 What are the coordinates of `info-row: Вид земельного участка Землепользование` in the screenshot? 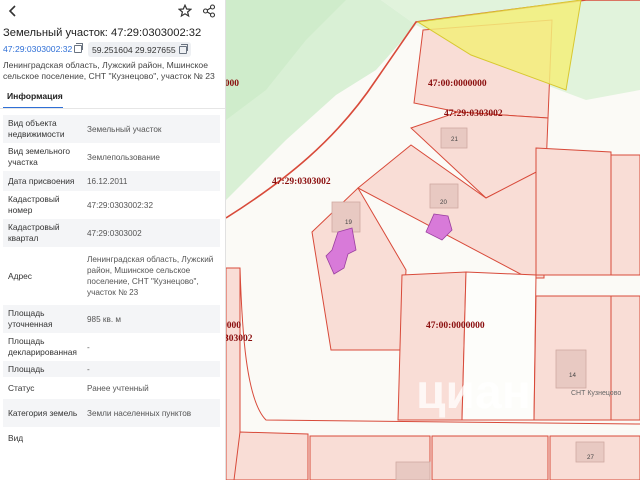 It's located at (111, 157).